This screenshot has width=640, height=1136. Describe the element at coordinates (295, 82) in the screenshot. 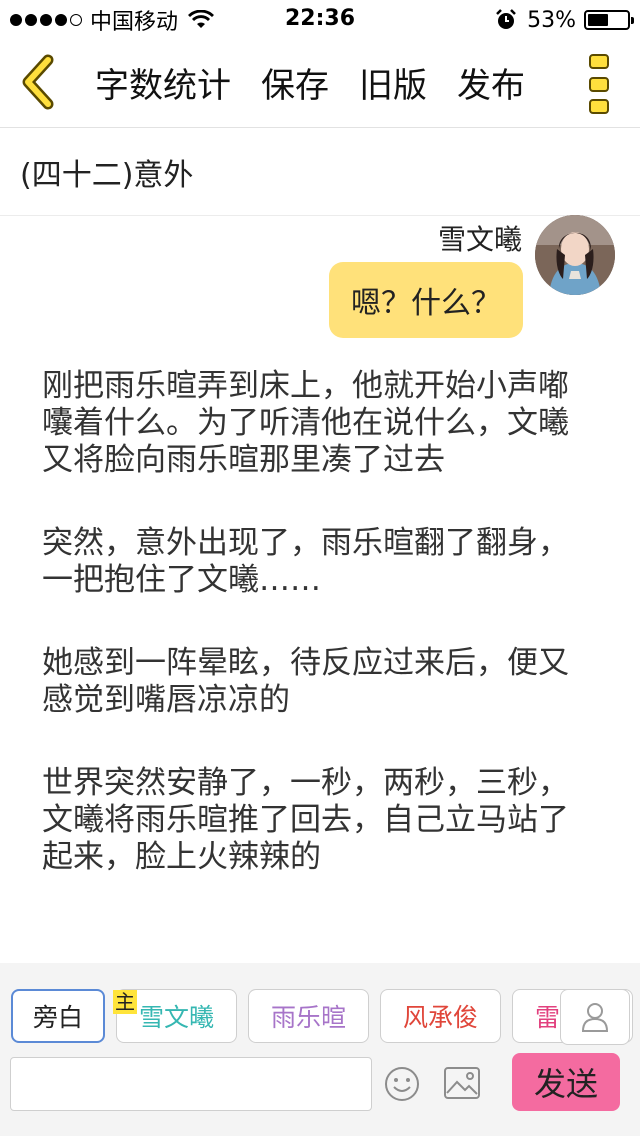

I see `save-button: 保存` at that location.